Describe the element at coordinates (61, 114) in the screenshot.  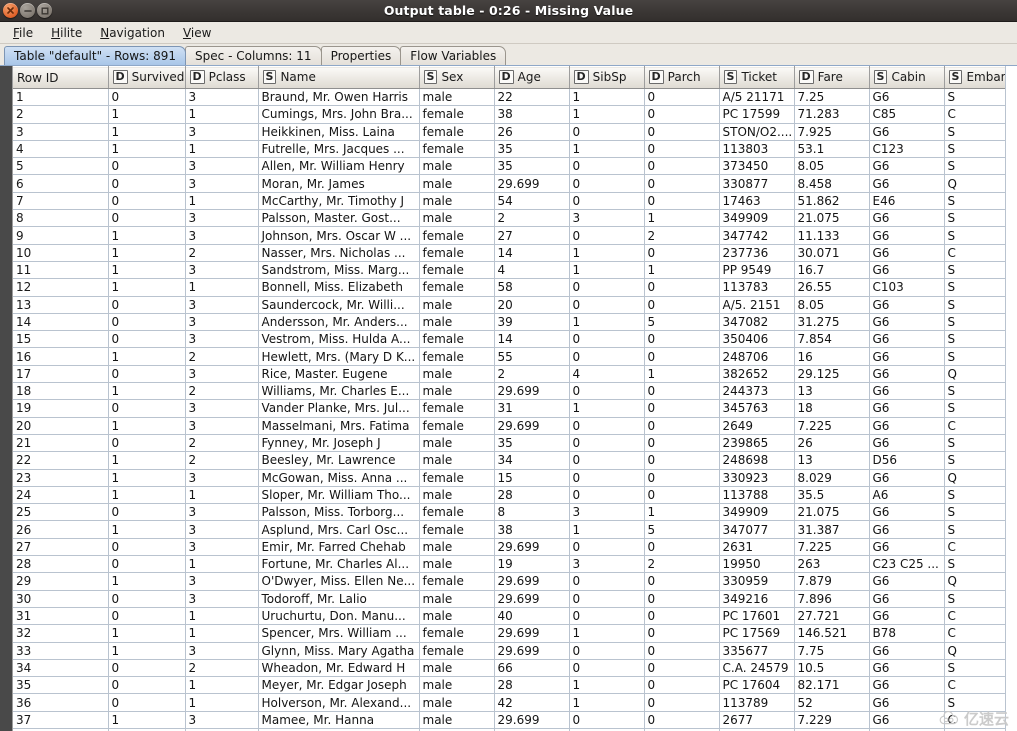
I see `row-id-cell: 2` at that location.